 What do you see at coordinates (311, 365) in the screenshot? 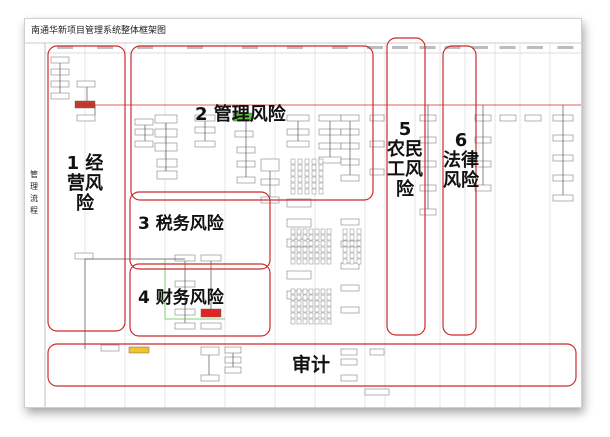
I see `risk-label-audit: 审计` at bounding box center [311, 365].